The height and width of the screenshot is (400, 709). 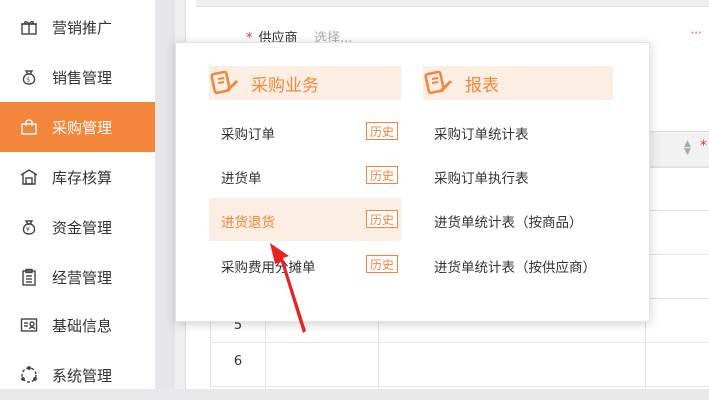 What do you see at coordinates (518, 83) in the screenshot?
I see `report-section-header: 报表` at bounding box center [518, 83].